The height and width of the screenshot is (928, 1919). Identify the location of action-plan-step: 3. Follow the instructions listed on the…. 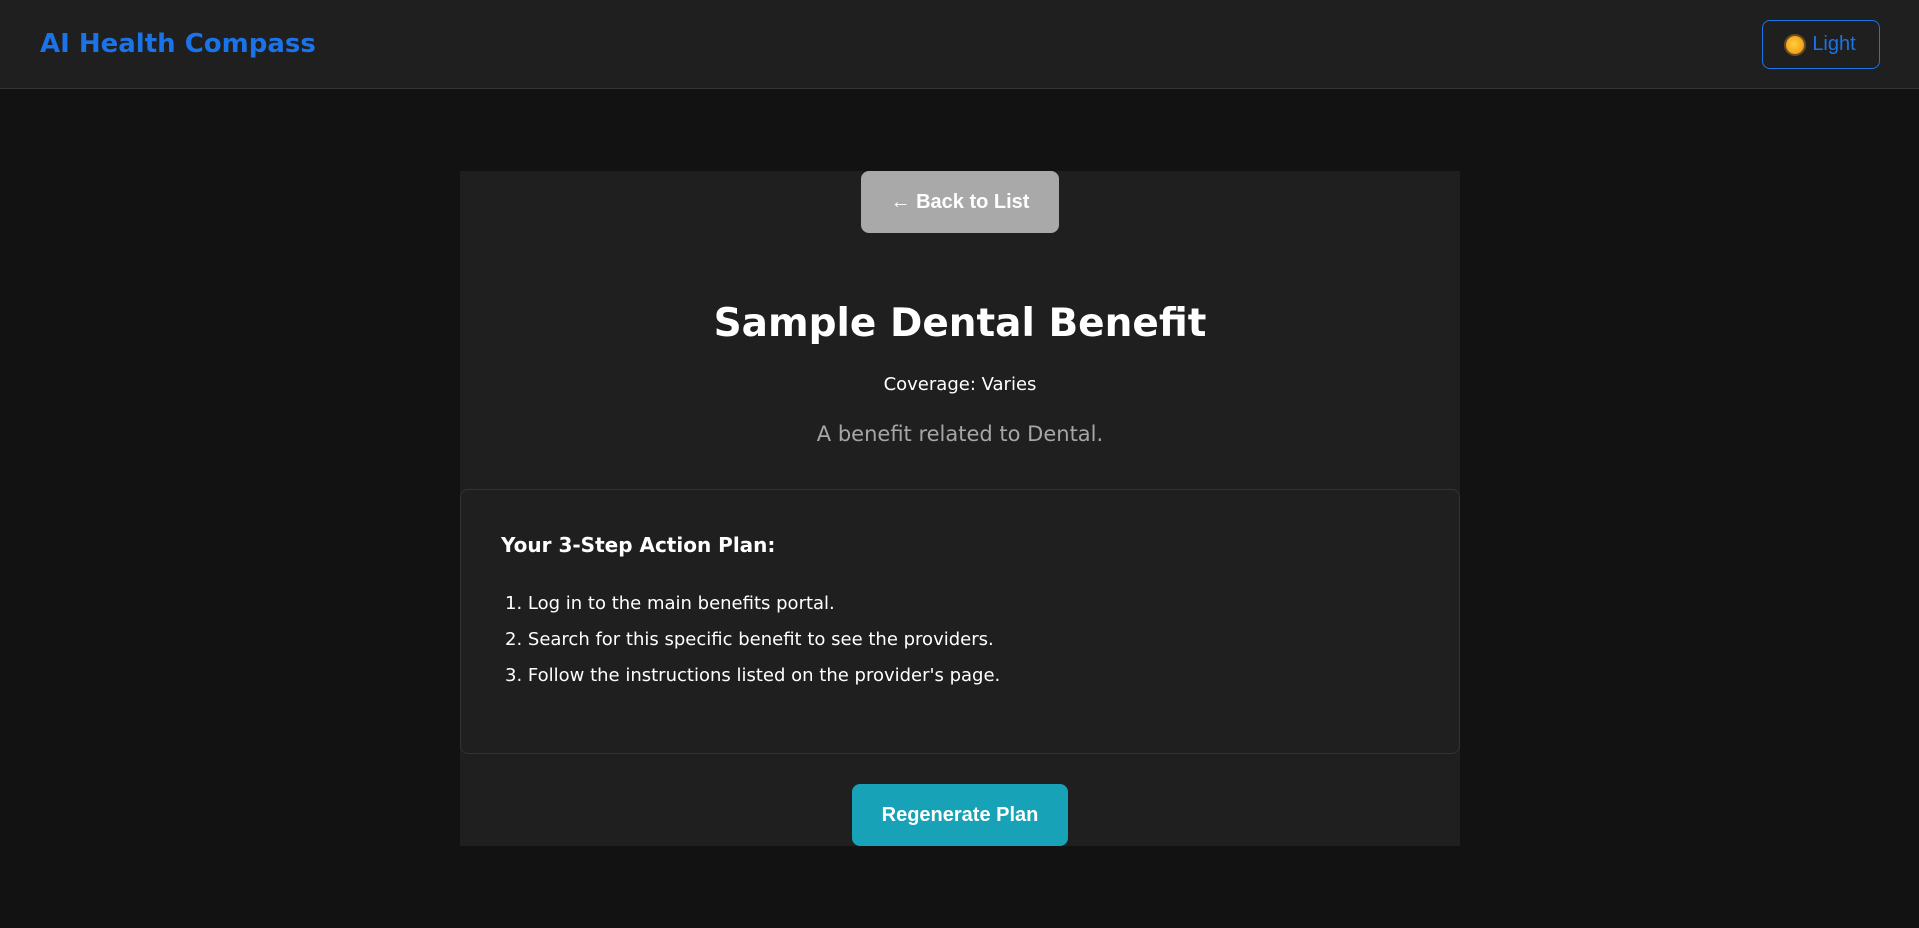
(753, 675).